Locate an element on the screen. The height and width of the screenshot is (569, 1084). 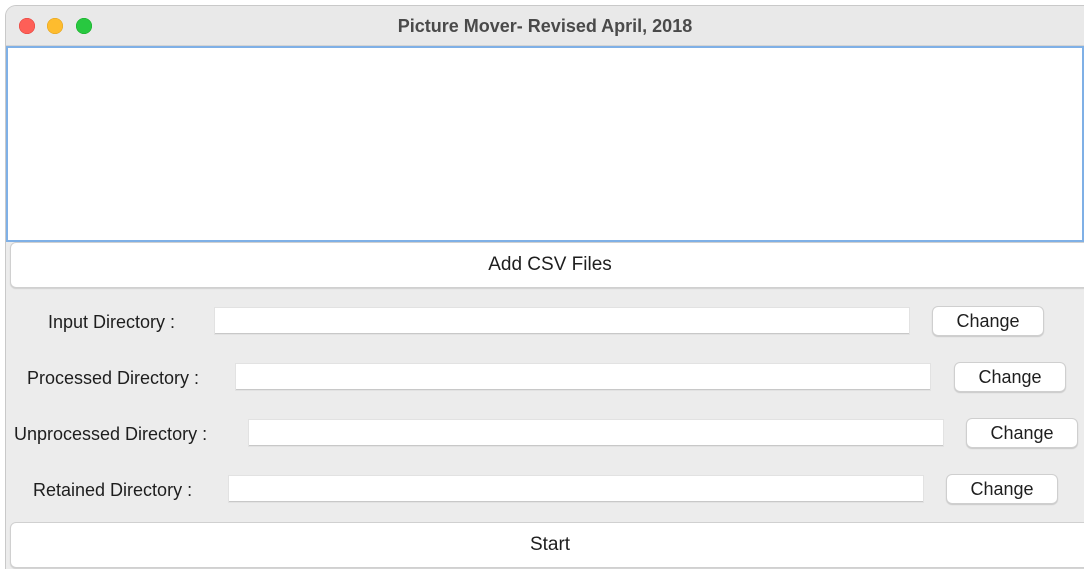
retained-directory-label: Retained Directory : is located at coordinates (113, 490).